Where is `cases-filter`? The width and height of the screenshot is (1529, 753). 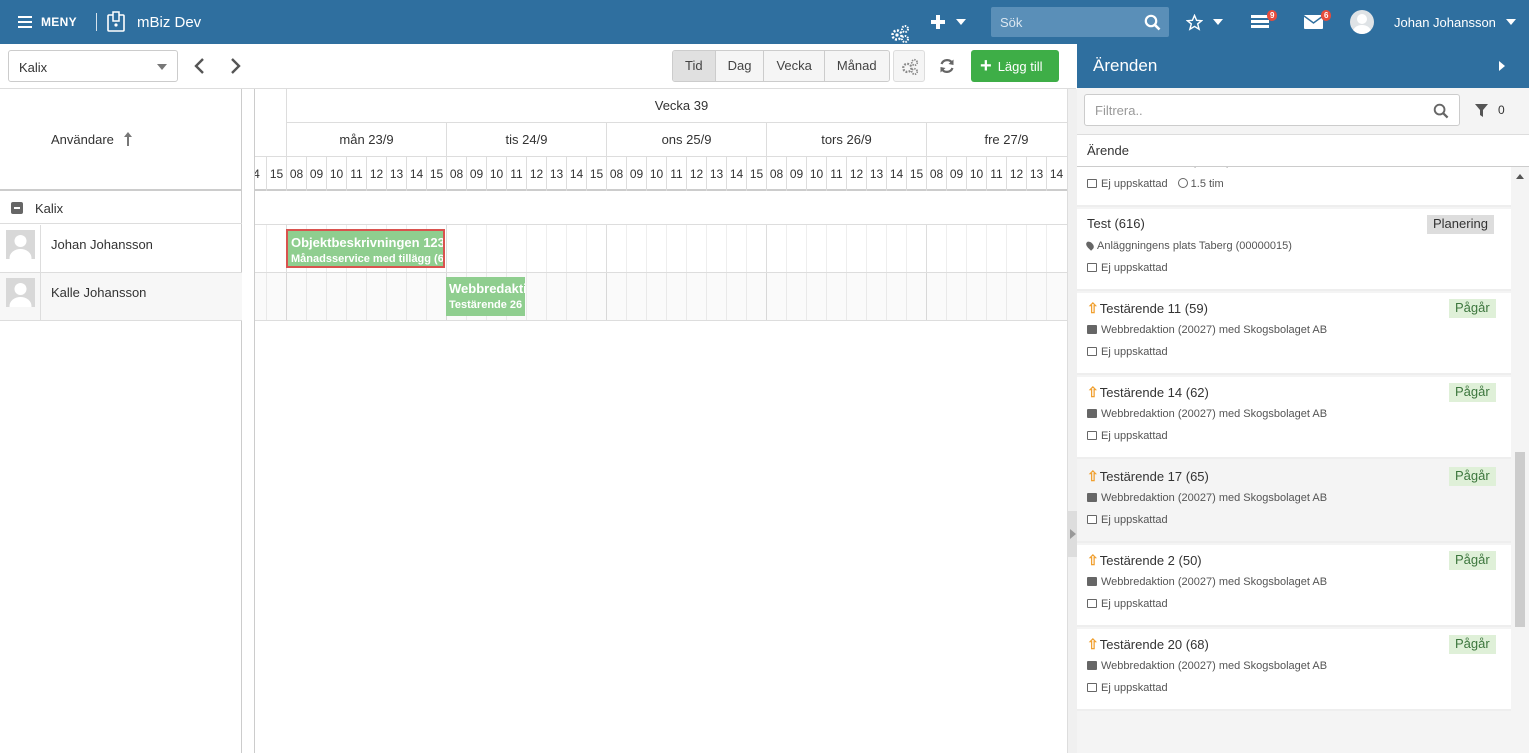
cases-filter is located at coordinates (1272, 110).